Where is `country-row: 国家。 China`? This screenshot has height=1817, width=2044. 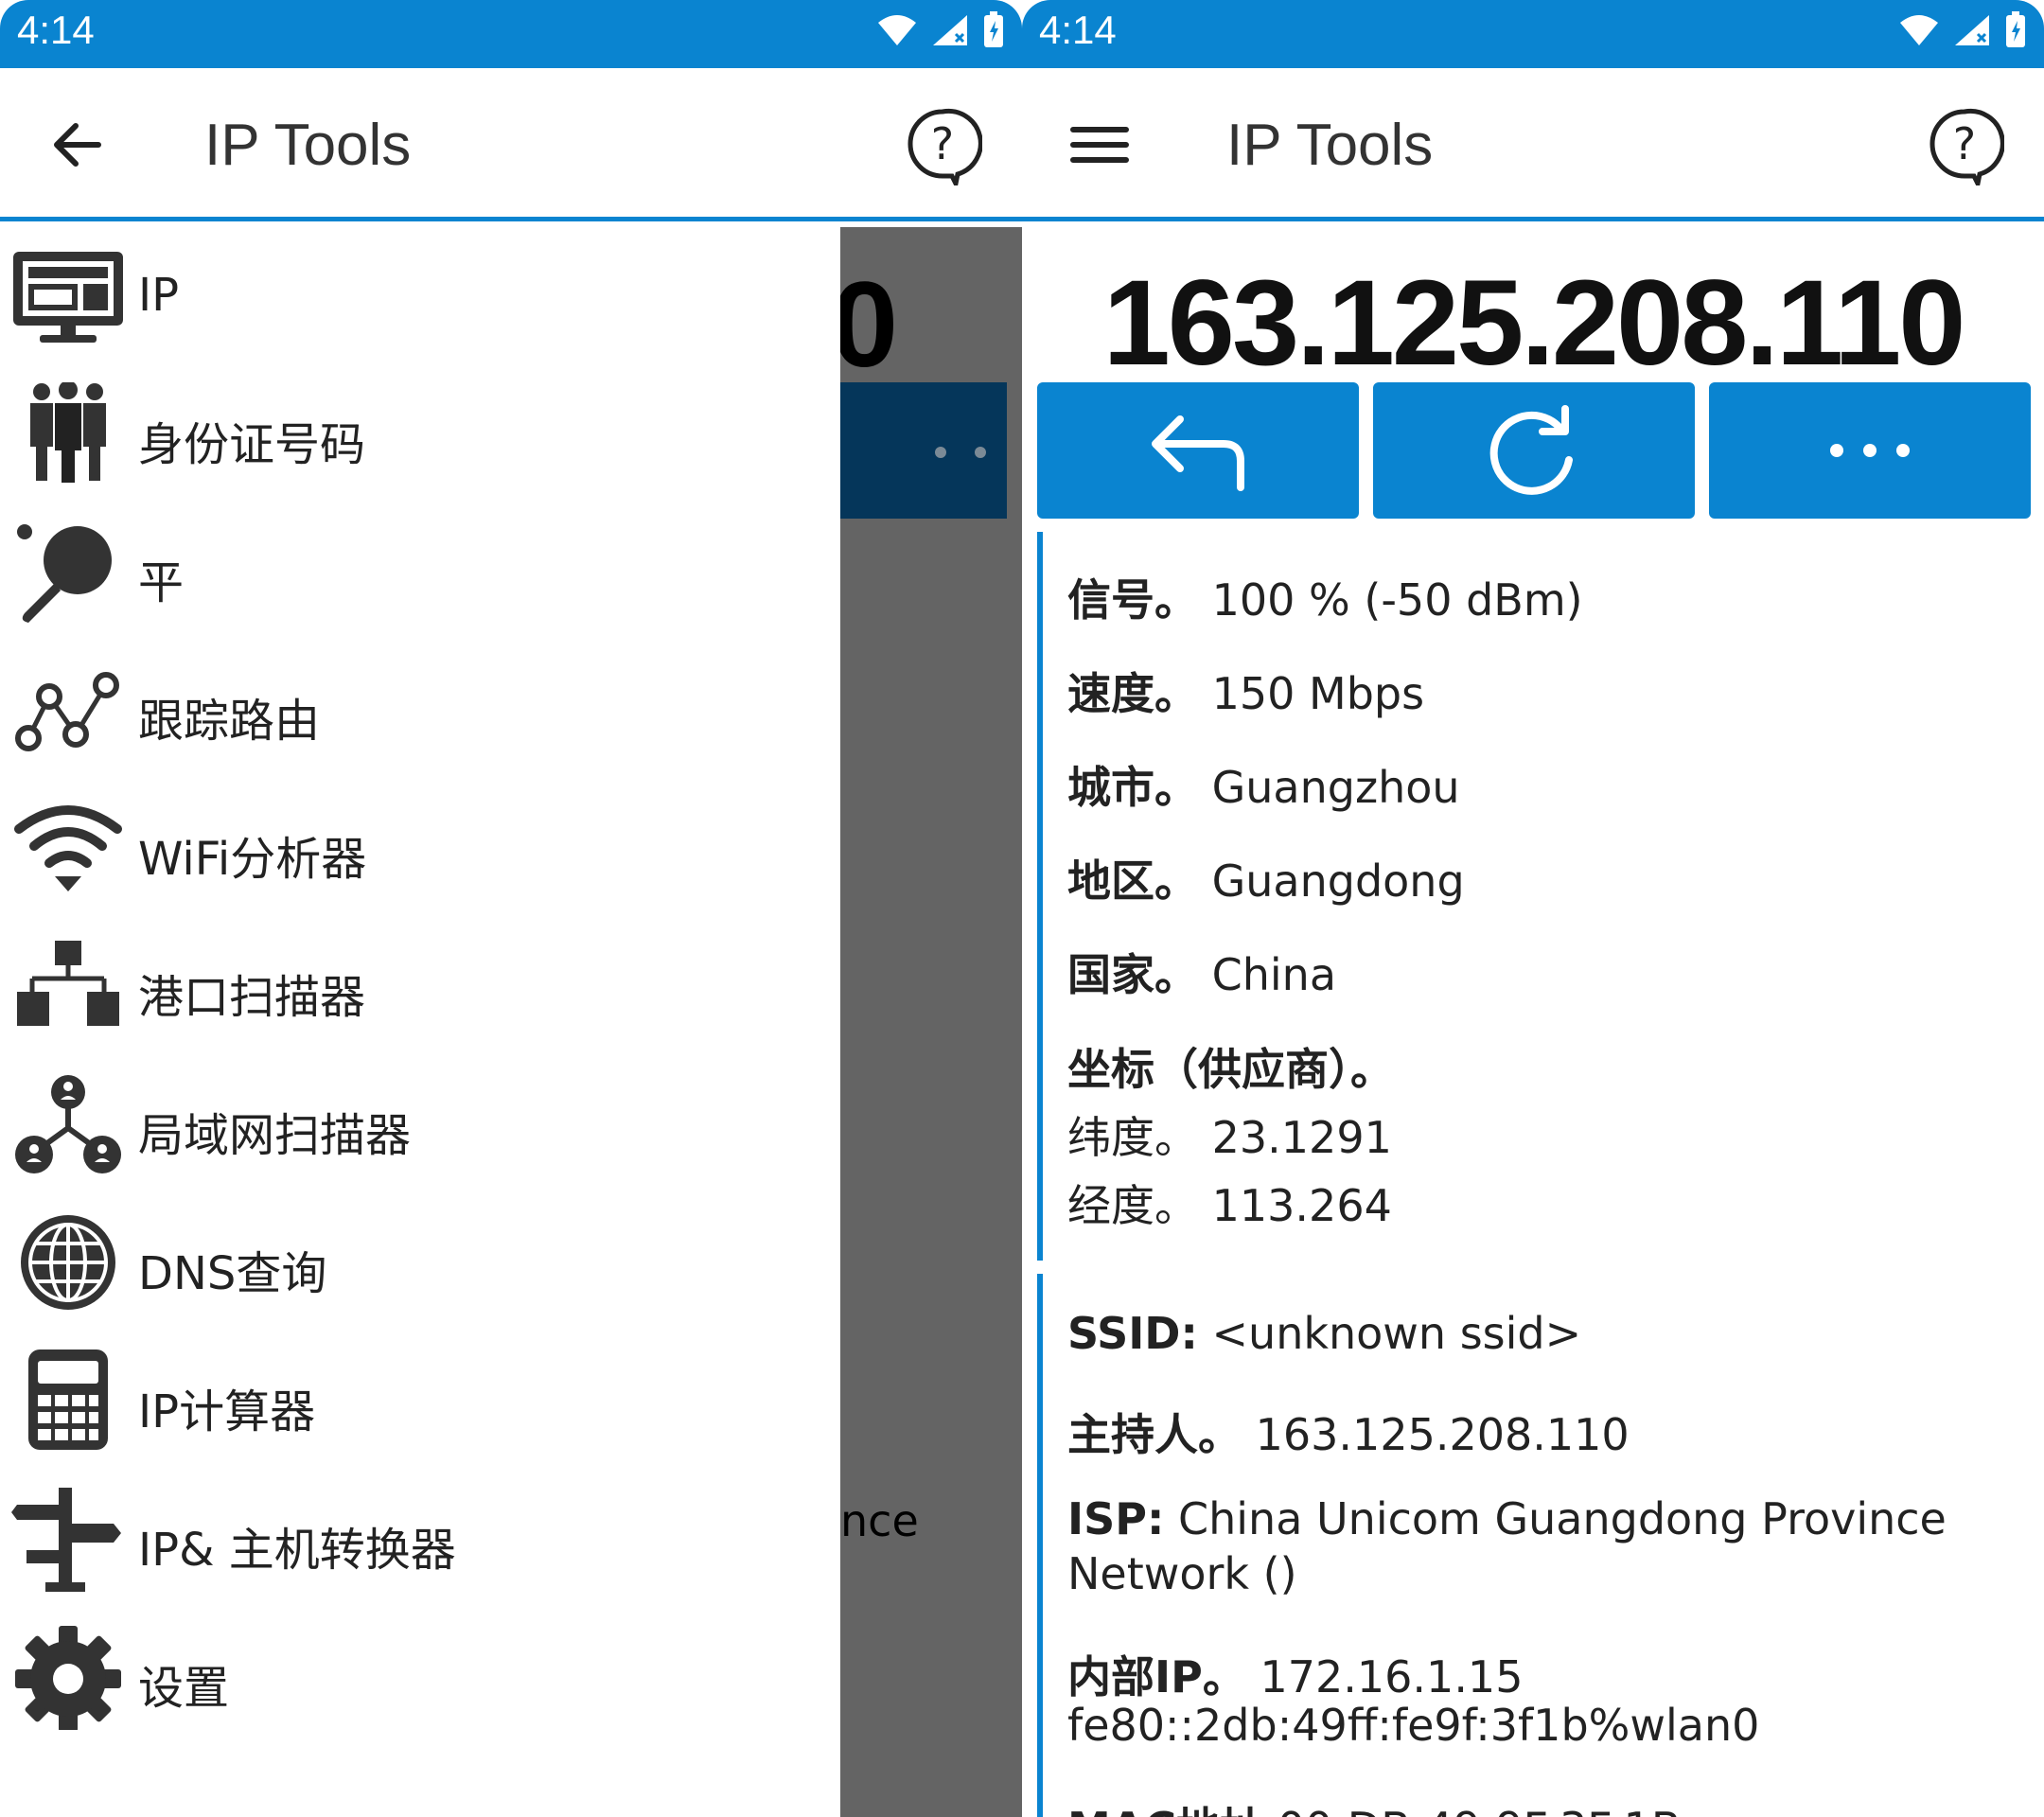
country-row: 国家。 China is located at coordinates (1201, 972).